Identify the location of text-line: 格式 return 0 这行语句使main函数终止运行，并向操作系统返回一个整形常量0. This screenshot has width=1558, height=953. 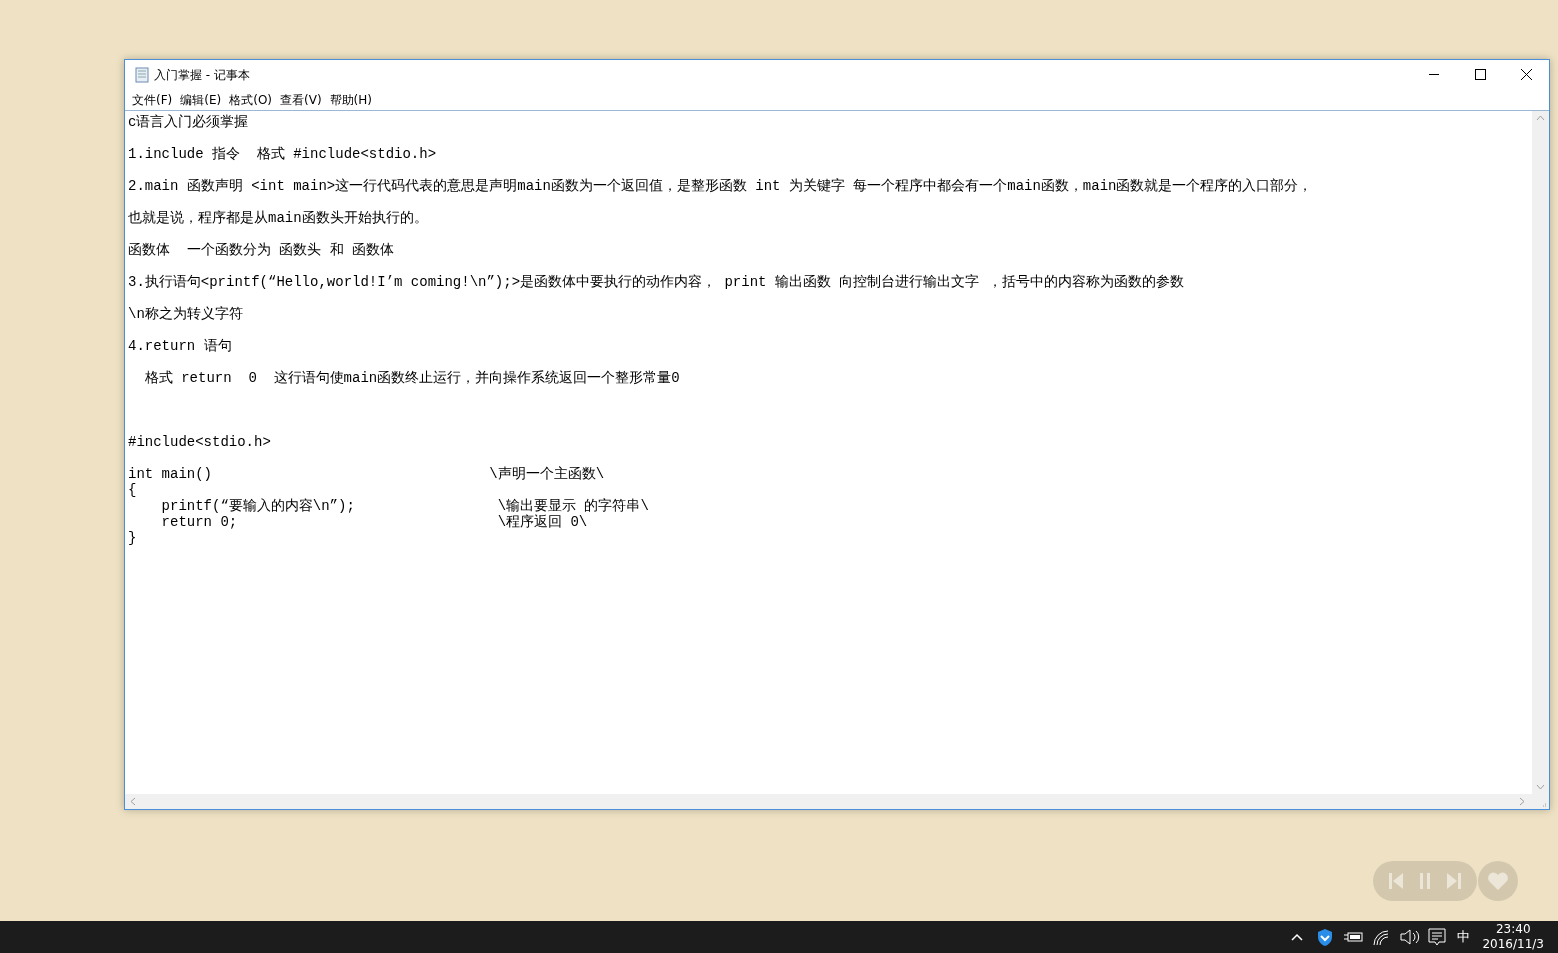
(411, 378).